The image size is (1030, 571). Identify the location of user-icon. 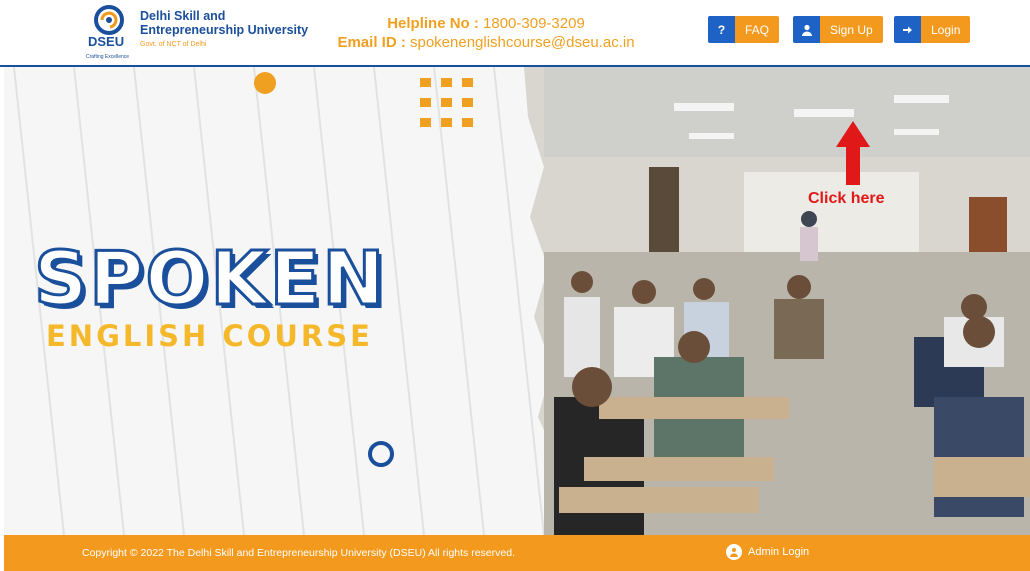
(806, 29).